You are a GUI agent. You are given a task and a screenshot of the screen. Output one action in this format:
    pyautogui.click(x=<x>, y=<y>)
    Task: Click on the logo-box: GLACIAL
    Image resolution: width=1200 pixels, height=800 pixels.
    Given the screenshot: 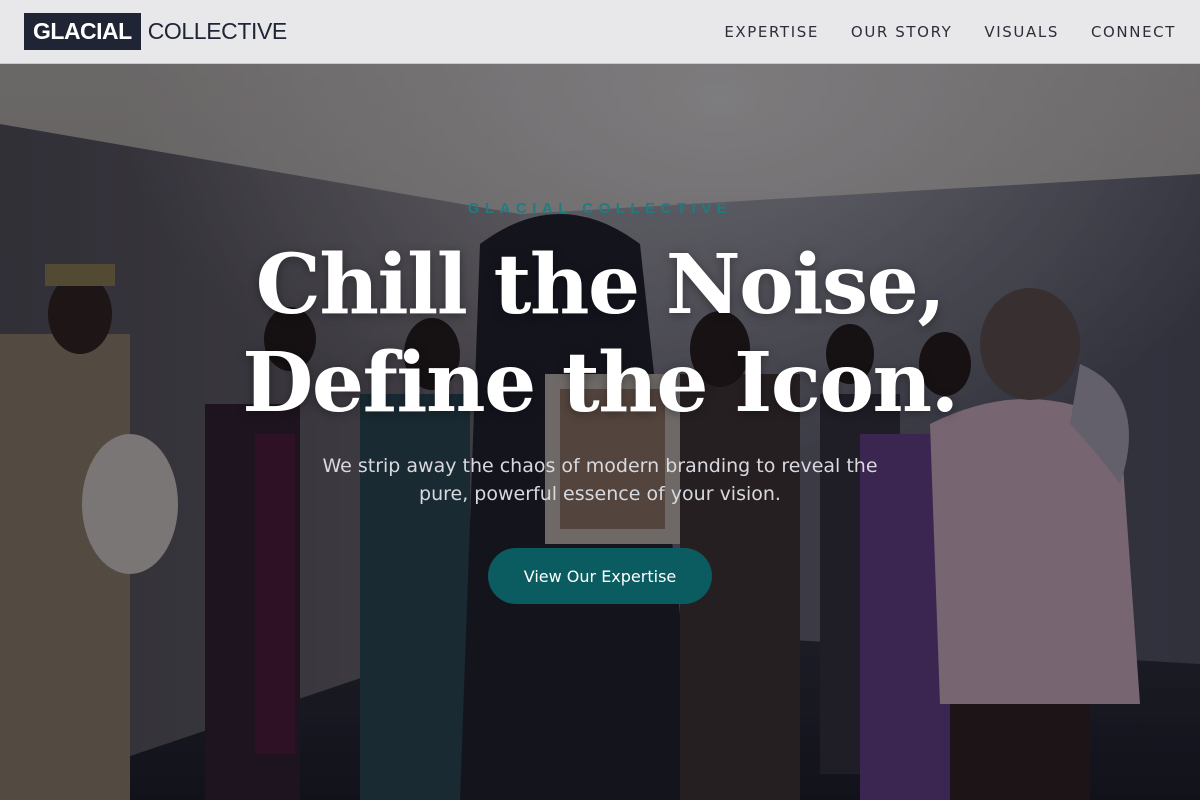 What is the action you would take?
    pyautogui.click(x=82, y=31)
    